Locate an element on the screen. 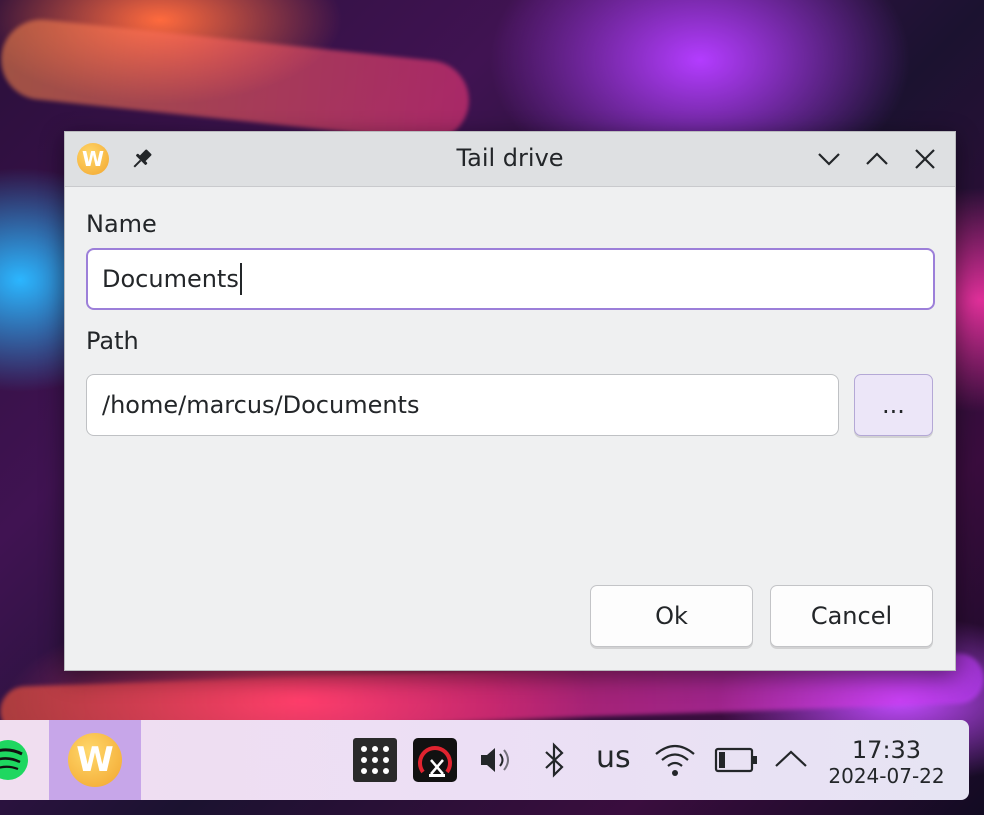 This screenshot has width=984, height=815. wifi-icon is located at coordinates (675, 760).